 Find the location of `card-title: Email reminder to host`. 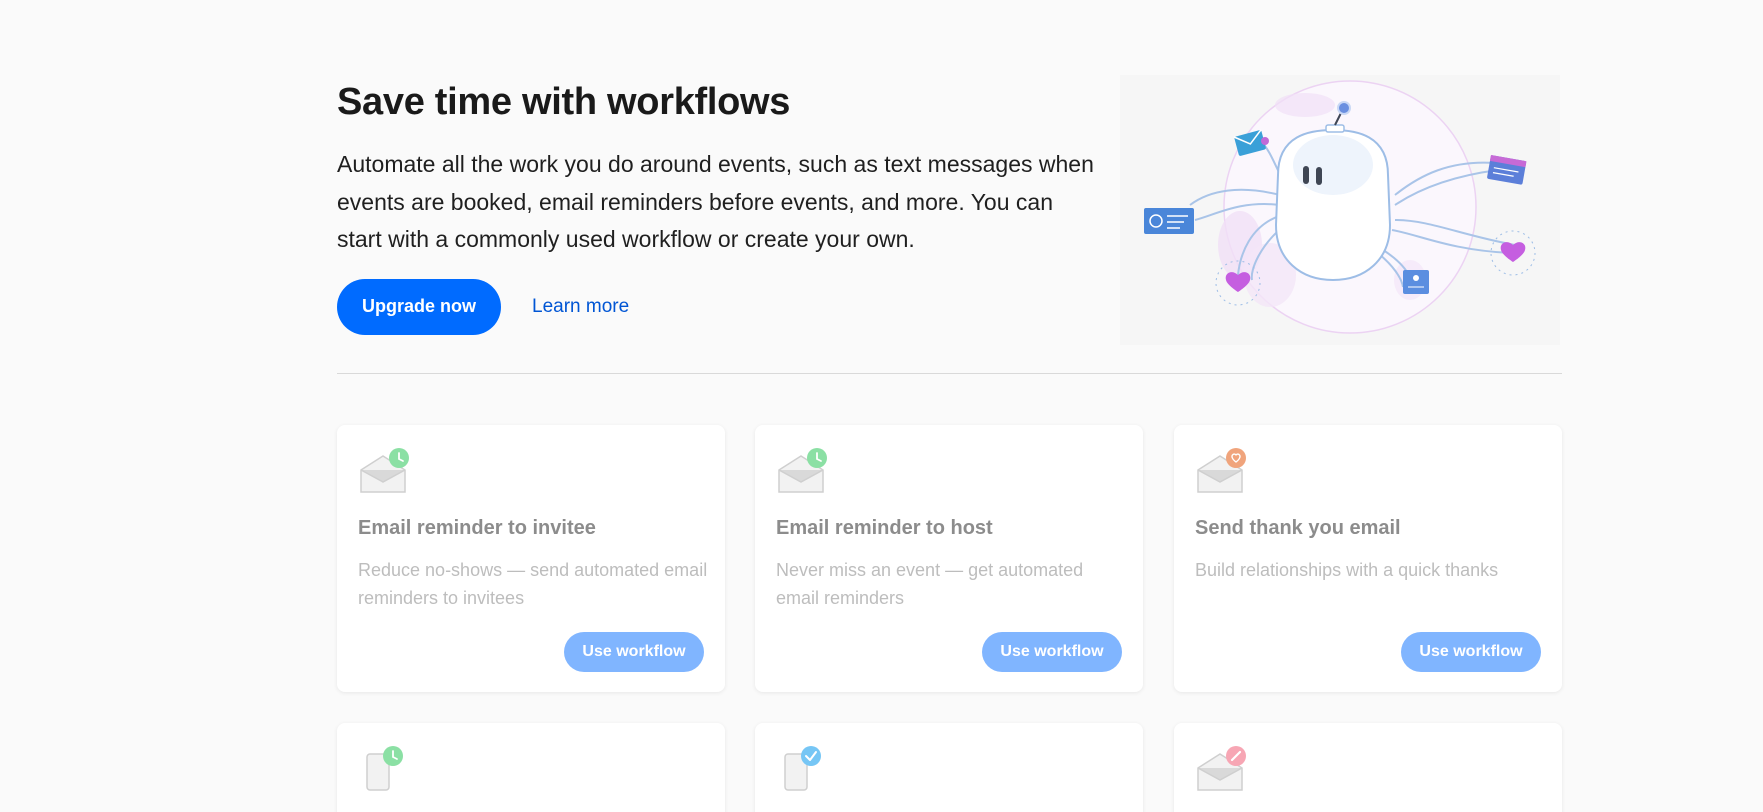

card-title: Email reminder to host is located at coordinates (884, 528).